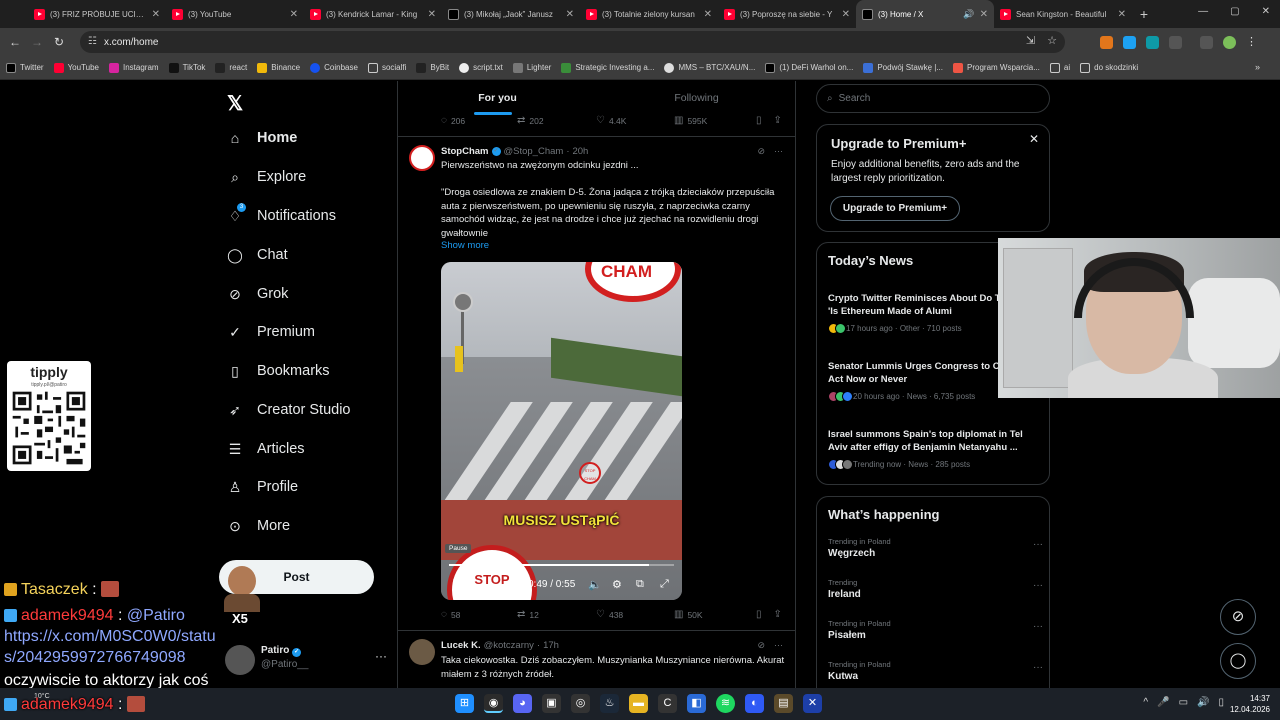 The image size is (1280, 720). Describe the element at coordinates (935, 630) in the screenshot. I see `trend-item: Trending in Poland Pisałem ···` at that location.